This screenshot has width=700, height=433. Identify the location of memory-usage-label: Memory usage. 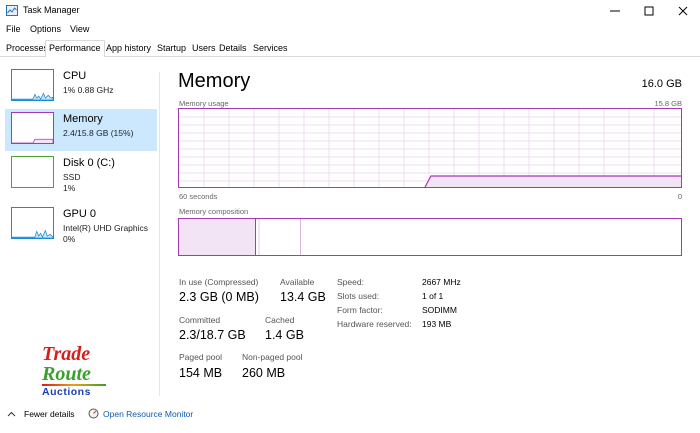
(204, 103).